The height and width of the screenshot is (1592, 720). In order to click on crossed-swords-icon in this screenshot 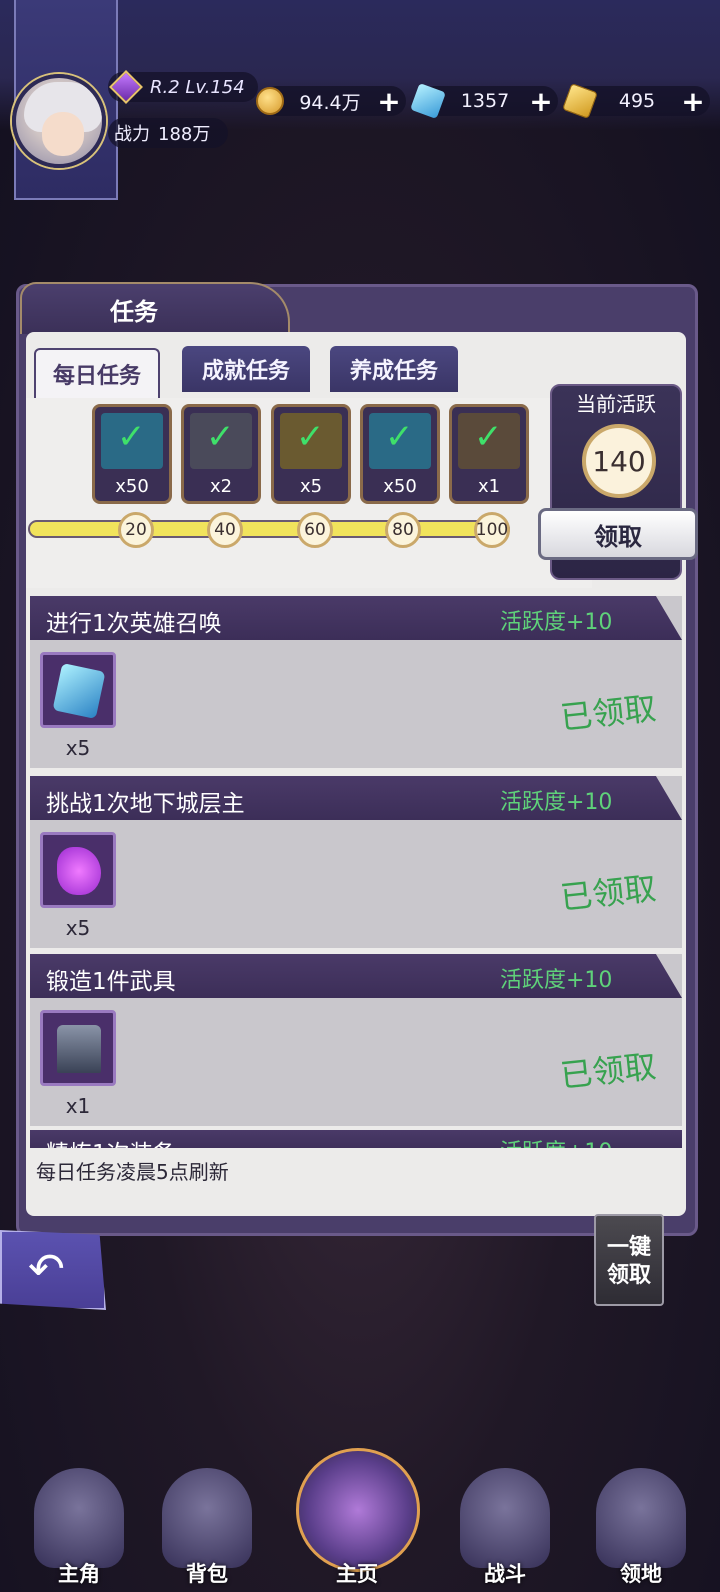, I will do `click(505, 1518)`.